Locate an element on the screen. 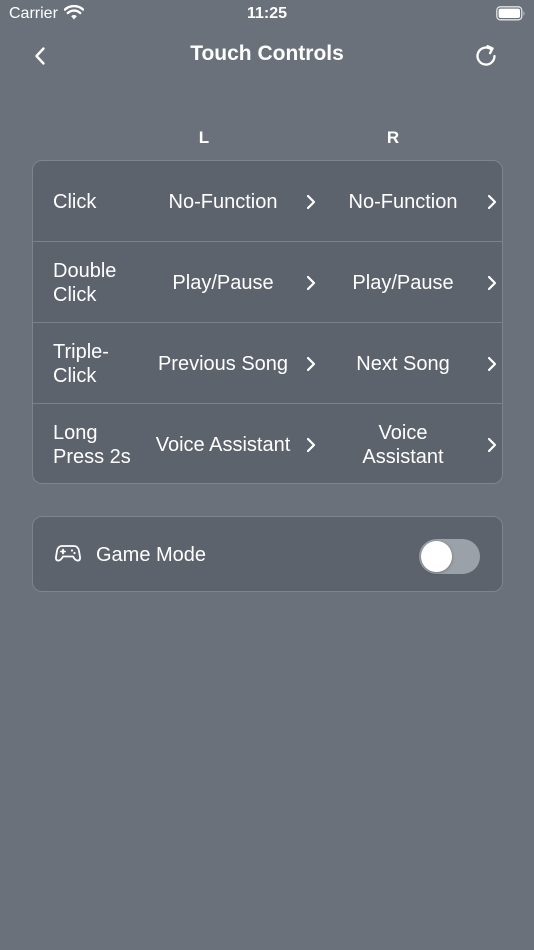  right-action-value: Next Song is located at coordinates (403, 363).